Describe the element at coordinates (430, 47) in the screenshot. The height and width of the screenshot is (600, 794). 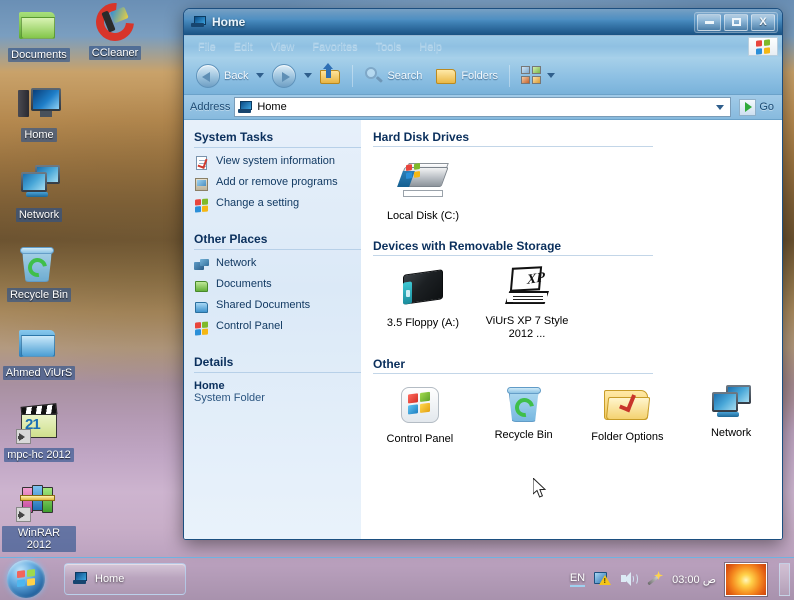
I see `menu-item-help: Help` at that location.